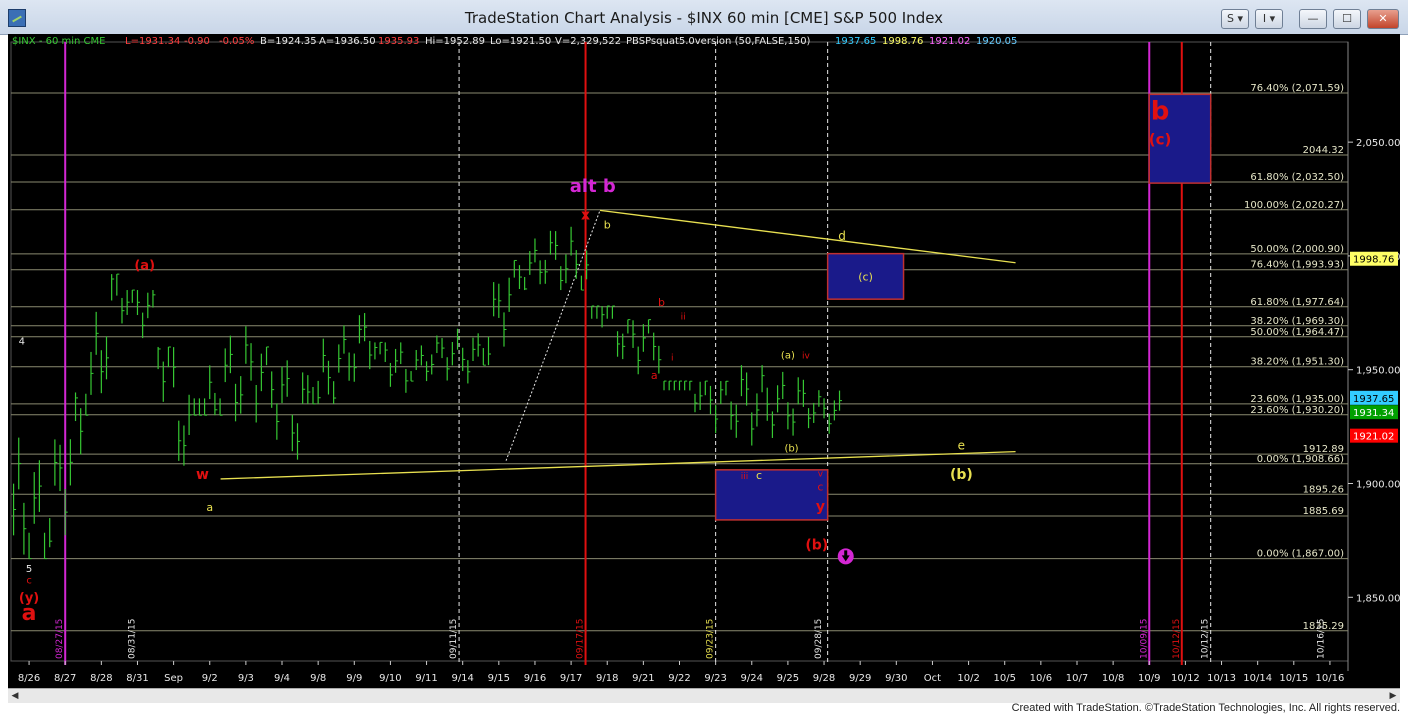 The height and width of the screenshot is (717, 1408). What do you see at coordinates (462, 678) in the screenshot?
I see `x-axis-tick-label: 9/14` at bounding box center [462, 678].